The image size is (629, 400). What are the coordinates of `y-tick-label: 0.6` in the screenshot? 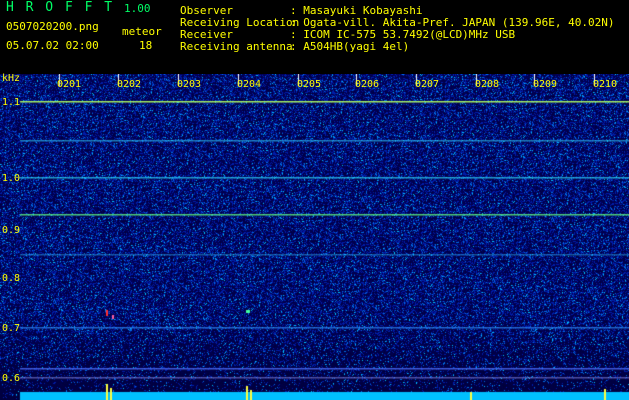 It's located at (11, 378).